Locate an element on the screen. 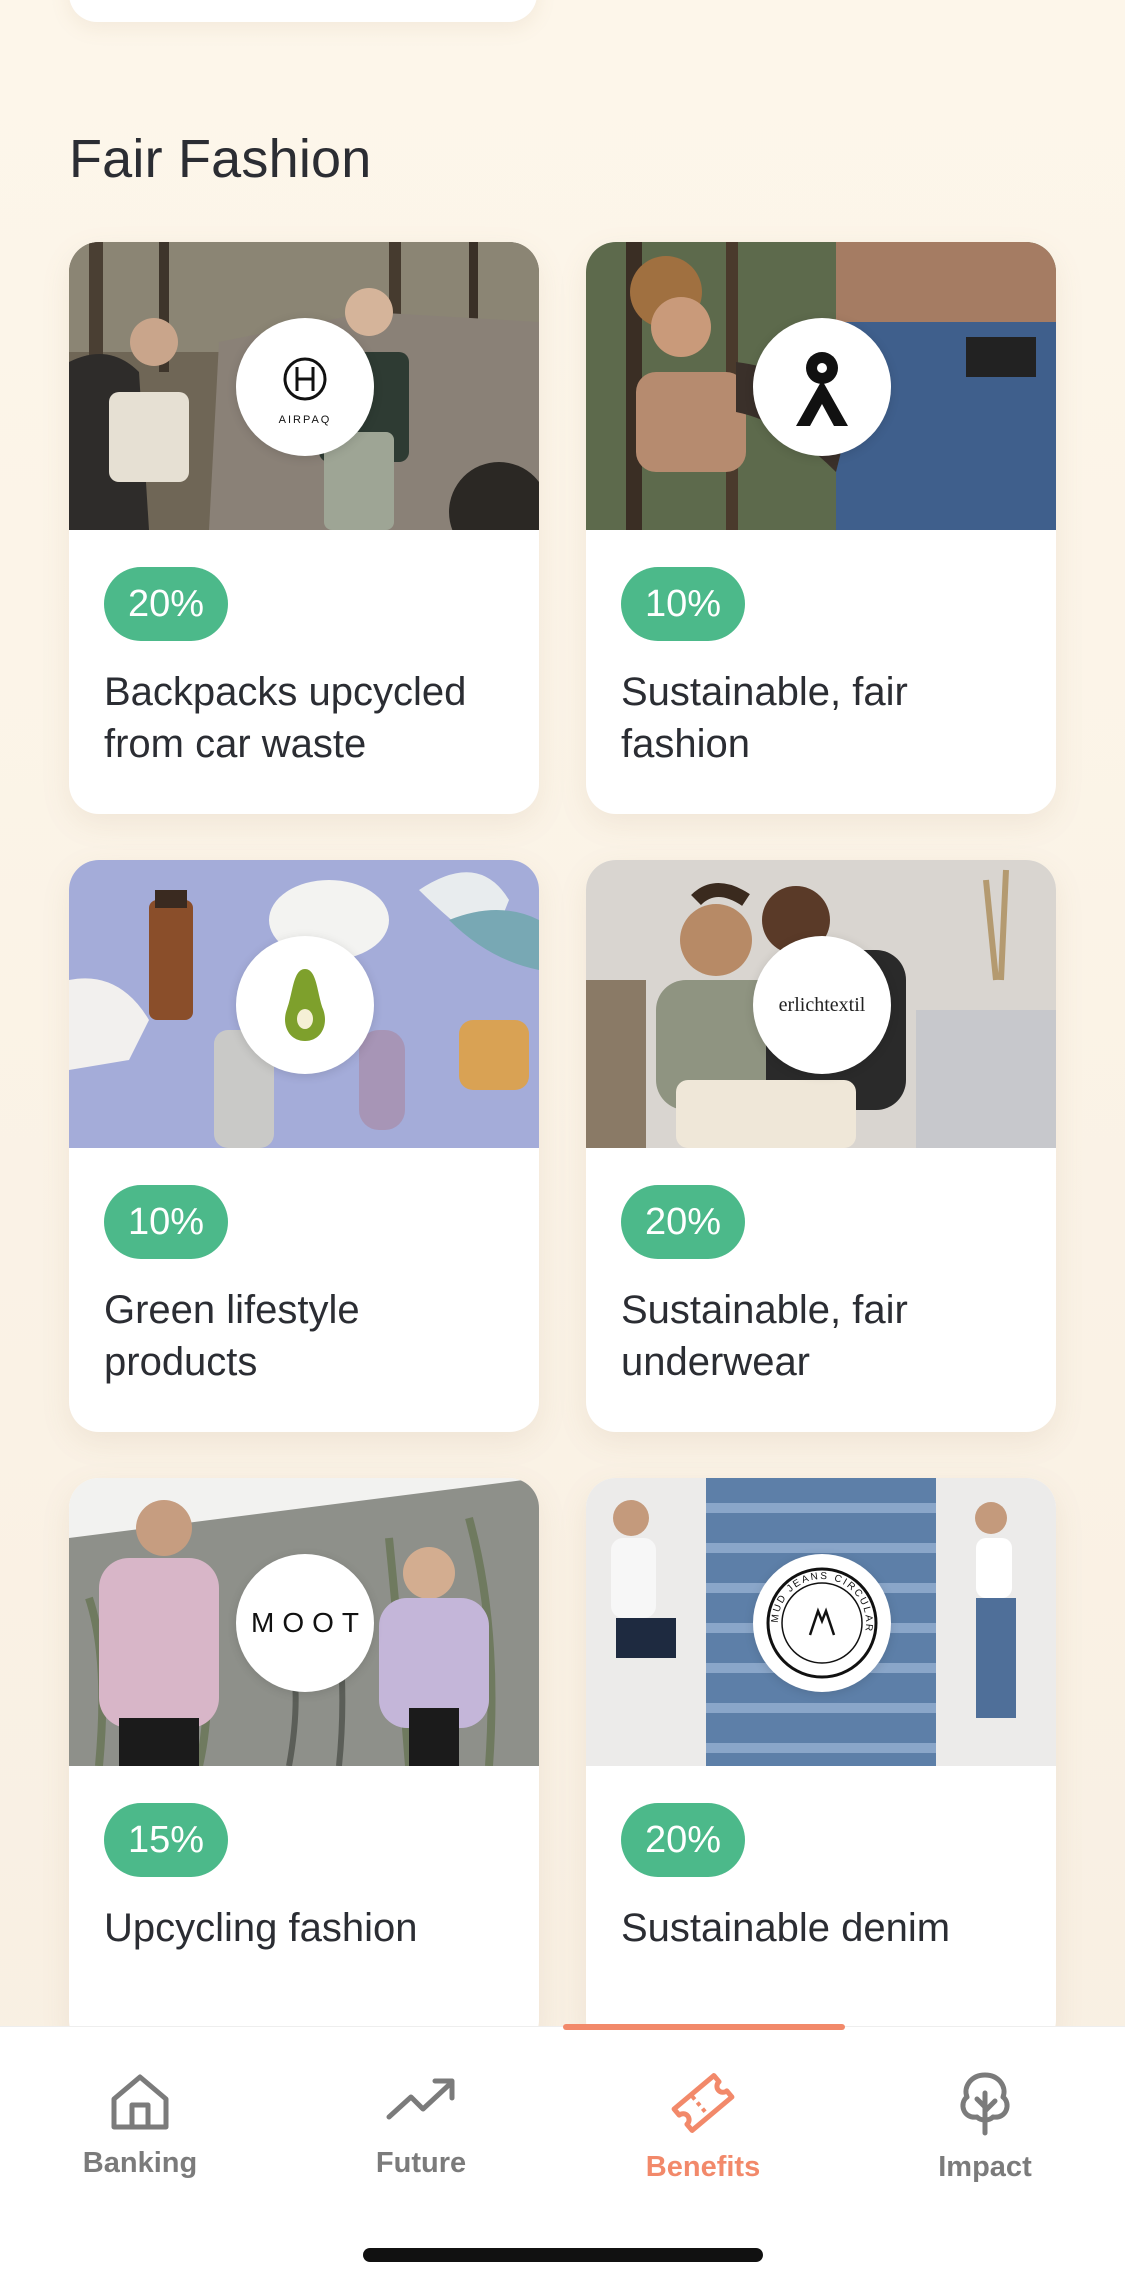 This screenshot has height=2284, width=1125. avocado-logo-icon is located at coordinates (305, 1005).